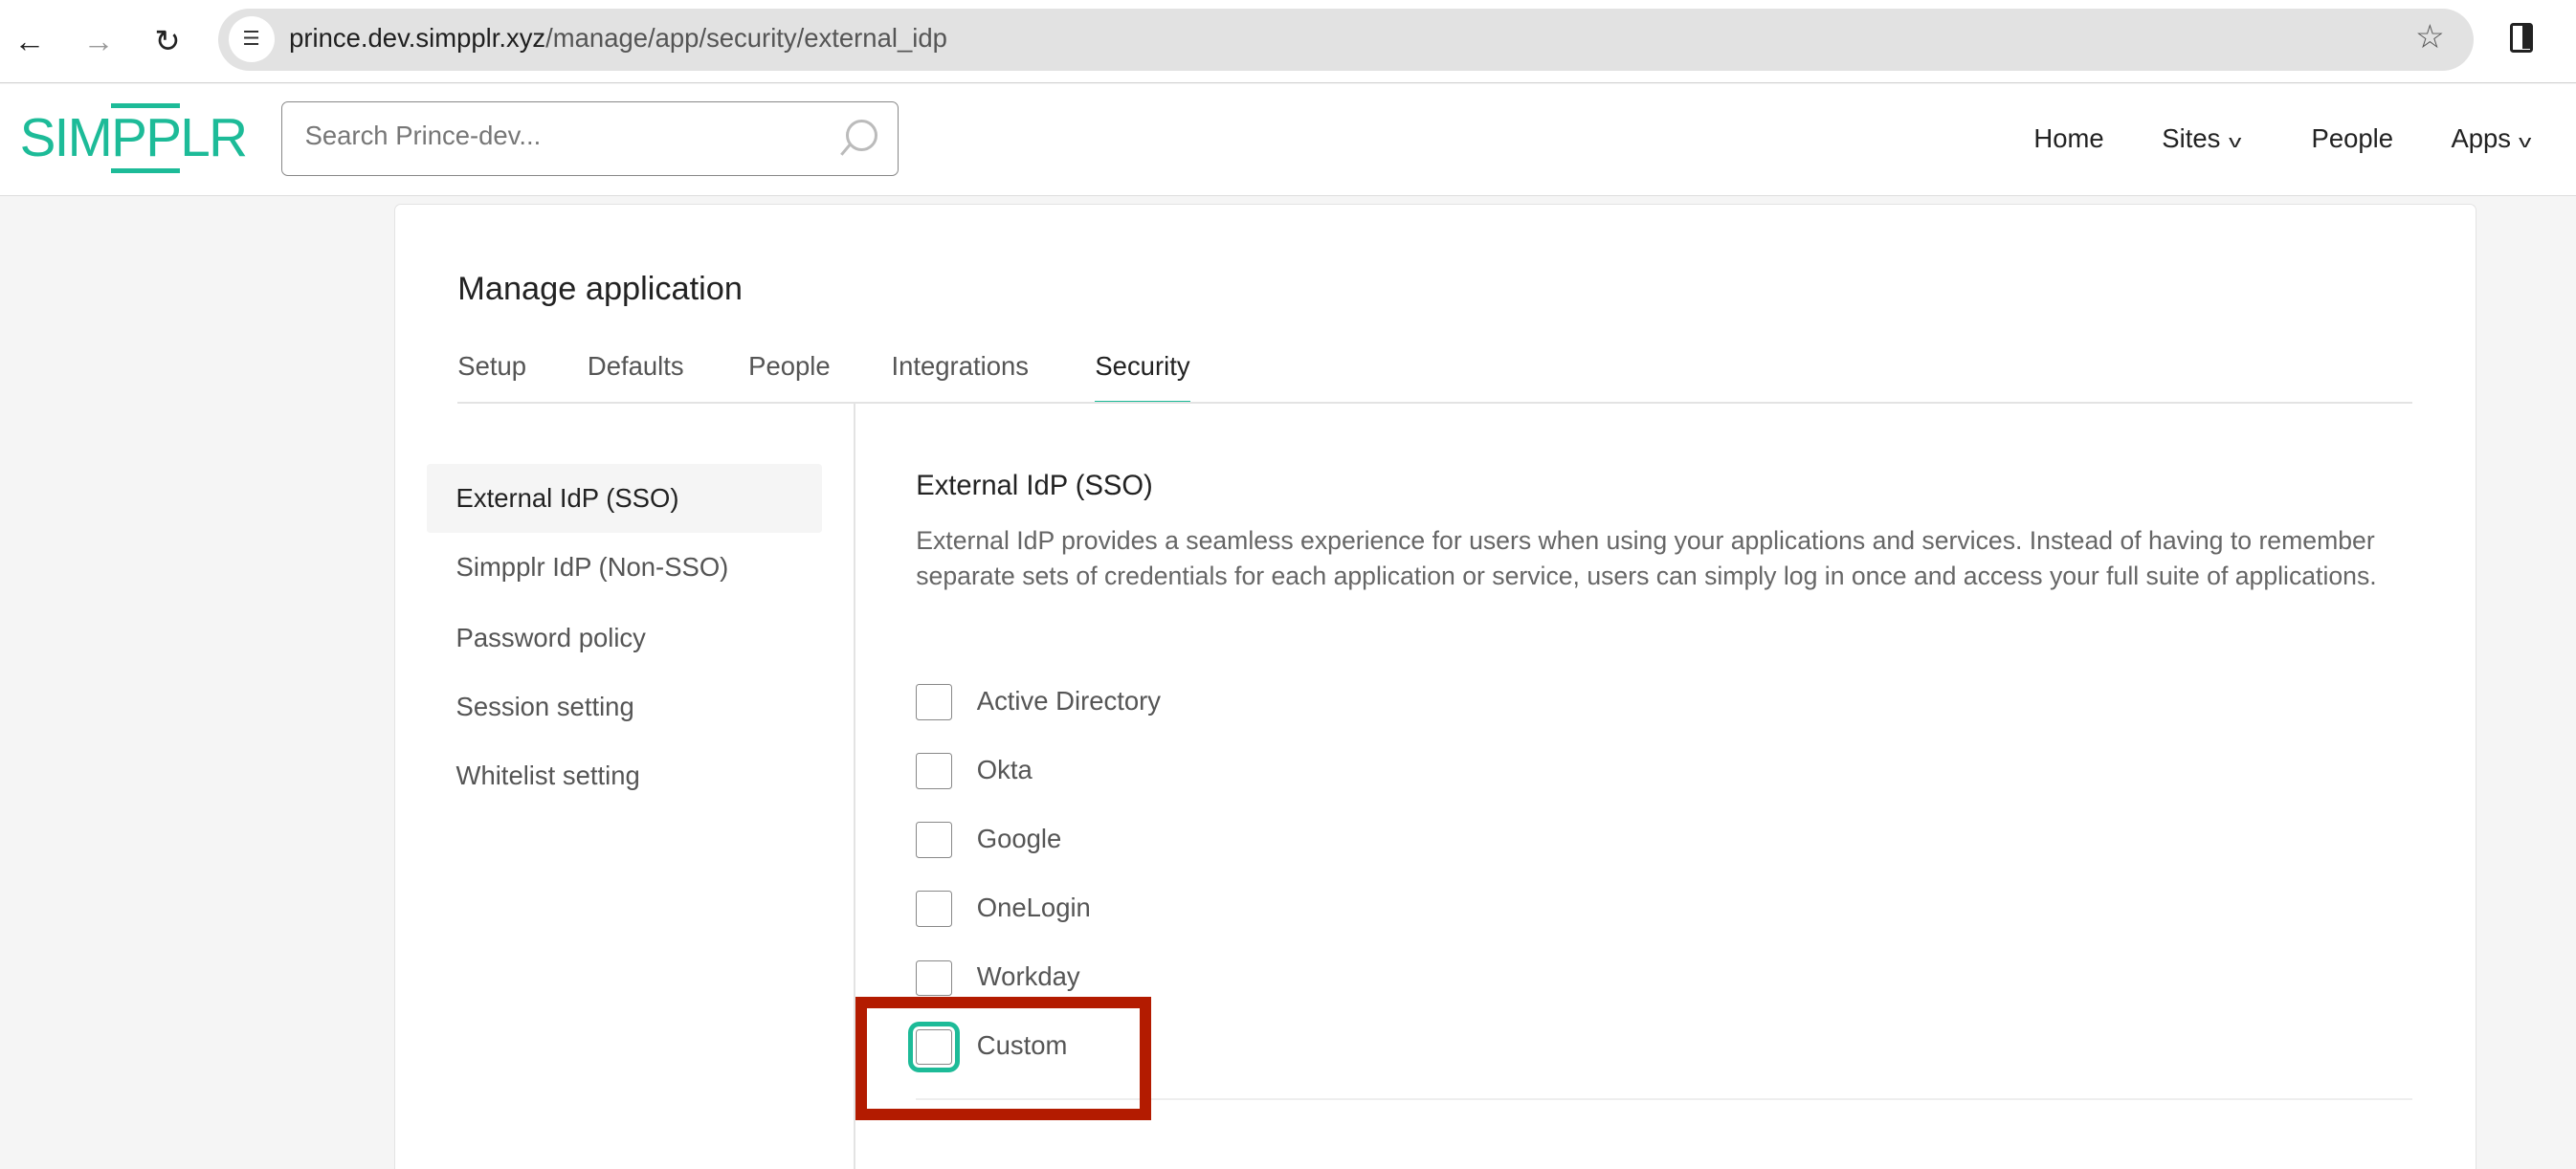 This screenshot has height=1169, width=2576. I want to click on search-box, so click(589, 138).